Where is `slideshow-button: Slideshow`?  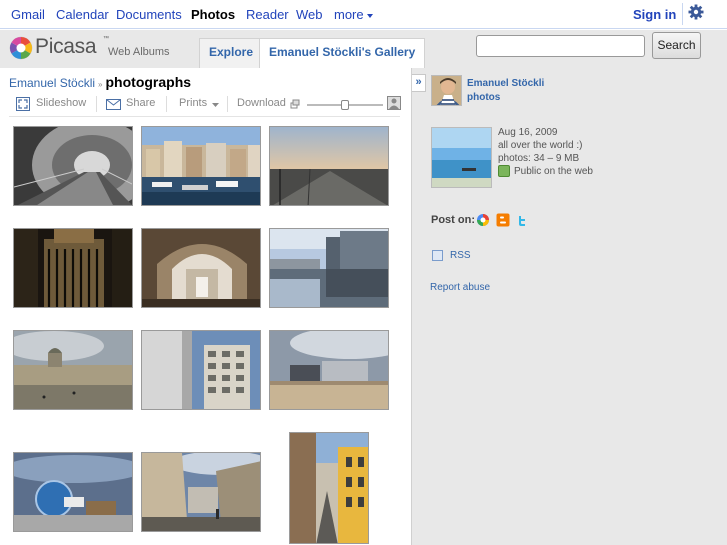
slideshow-button: Slideshow is located at coordinates (61, 103).